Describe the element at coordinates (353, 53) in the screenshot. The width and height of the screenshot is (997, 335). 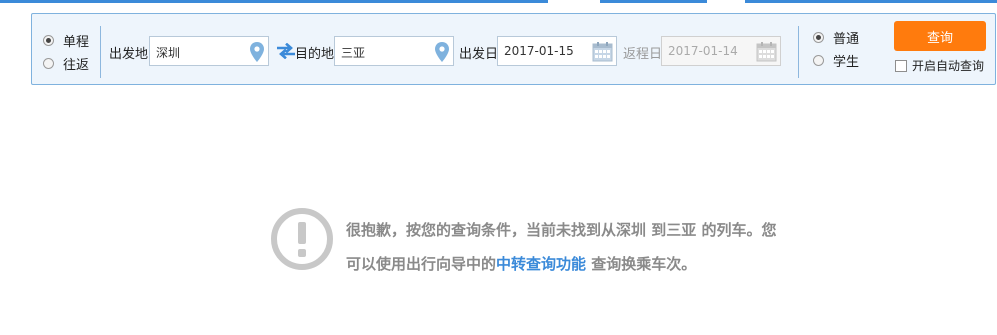
I see `to-station-value: 三亚` at that location.